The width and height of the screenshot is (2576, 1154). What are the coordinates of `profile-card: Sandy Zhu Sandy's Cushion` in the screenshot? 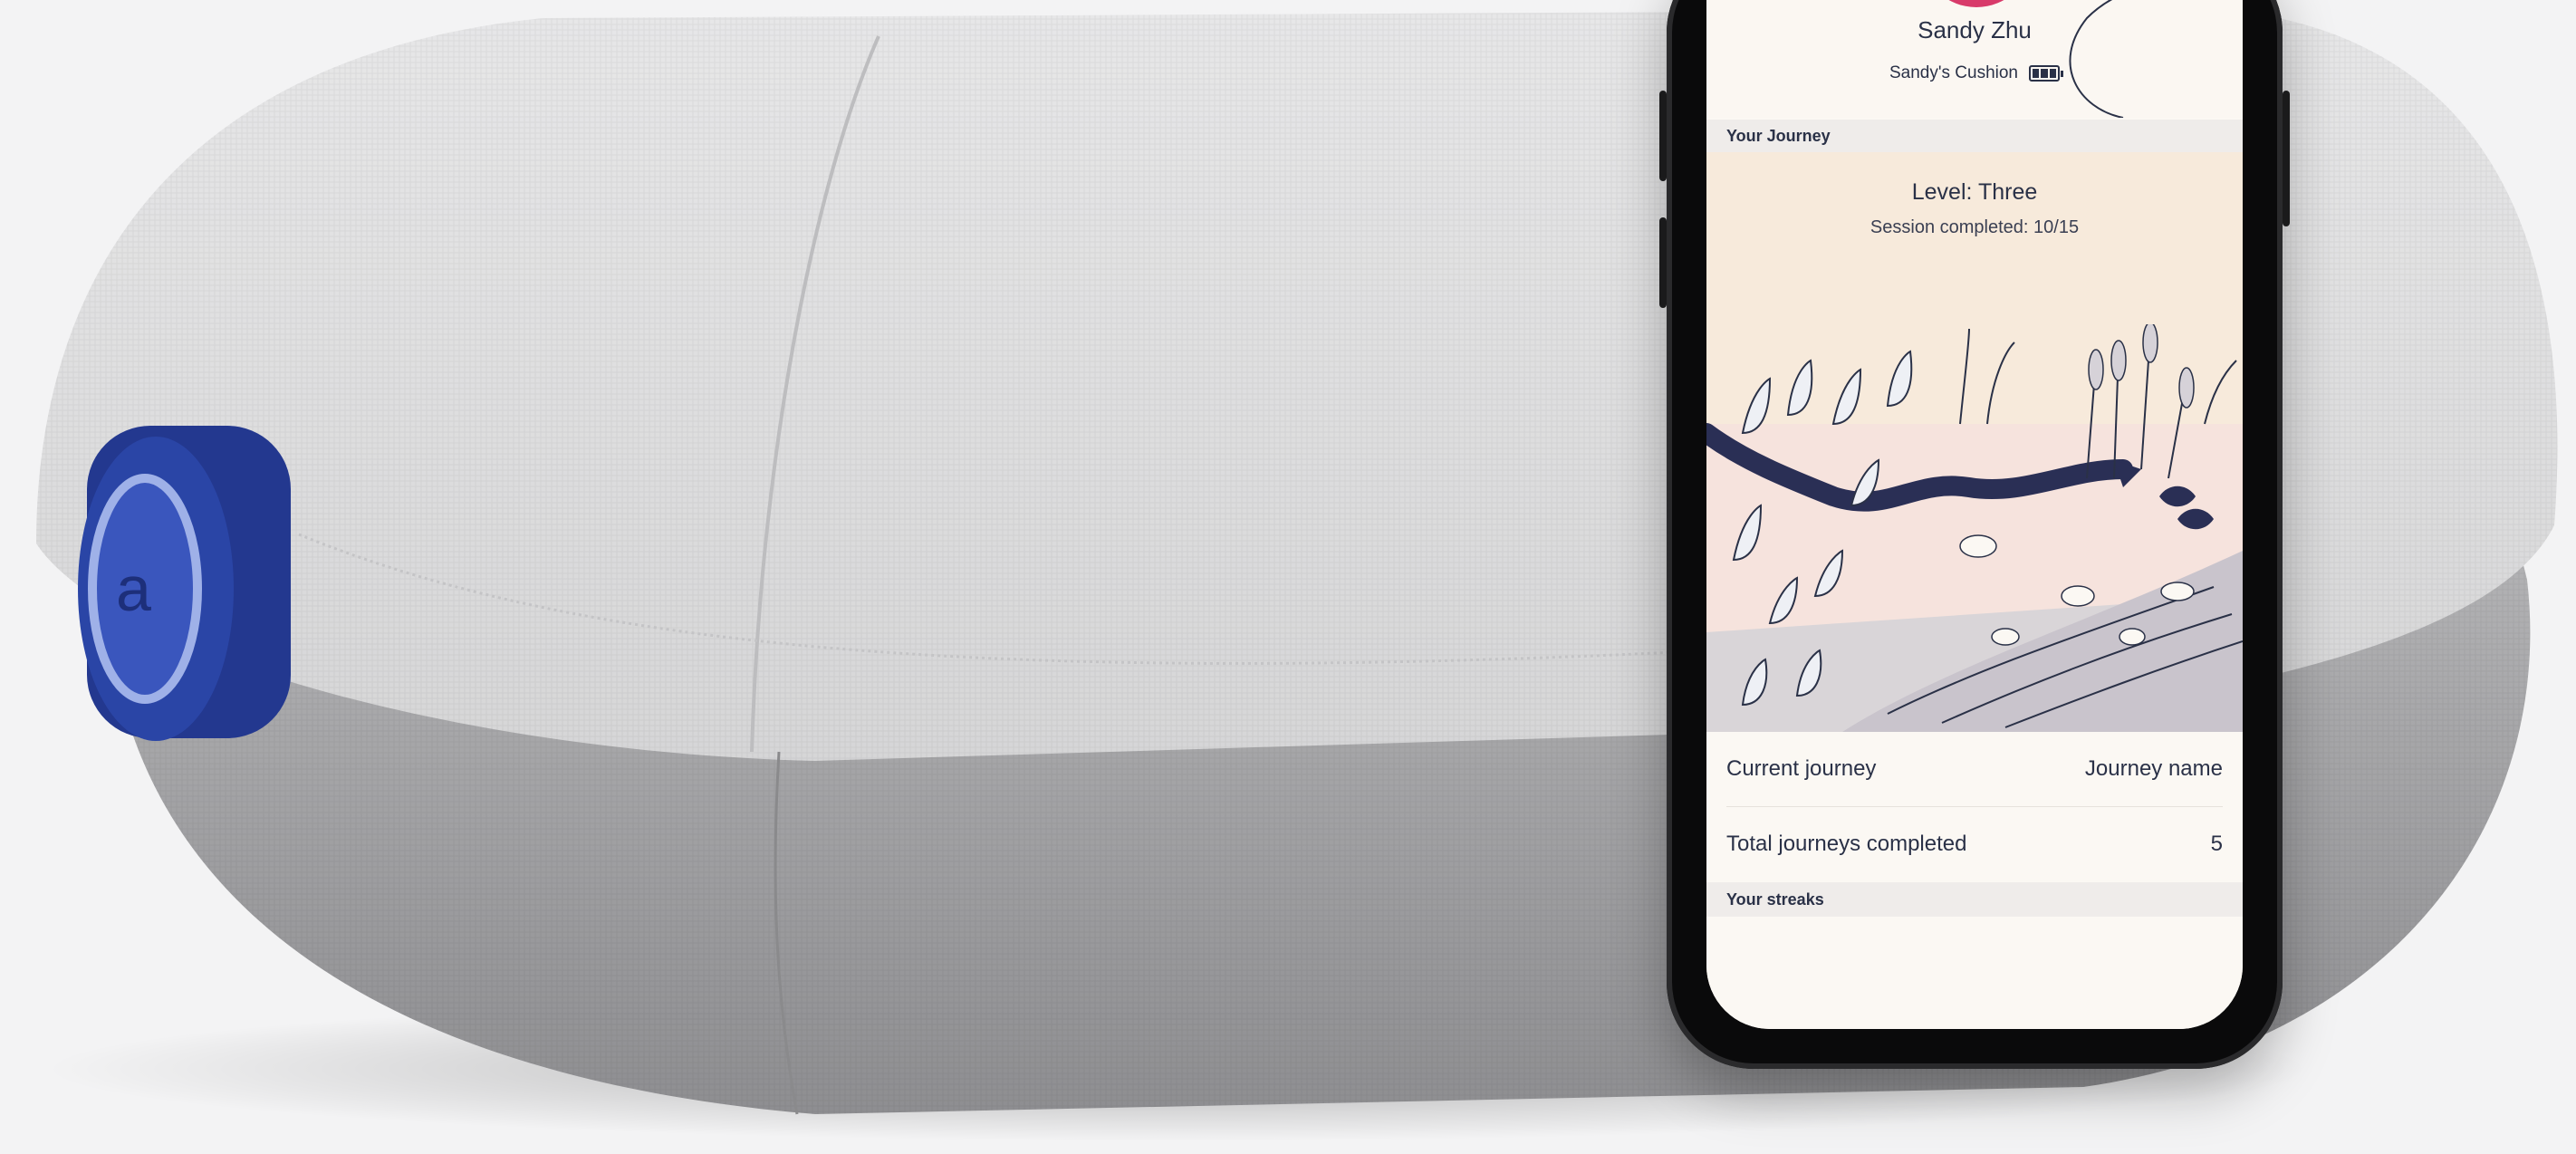 It's located at (1974, 59).